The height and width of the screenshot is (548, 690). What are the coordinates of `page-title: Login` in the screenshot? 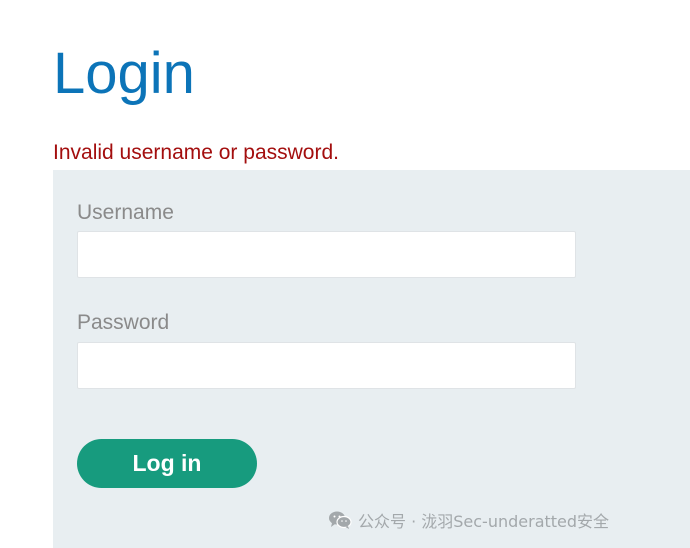 It's located at (124, 73).